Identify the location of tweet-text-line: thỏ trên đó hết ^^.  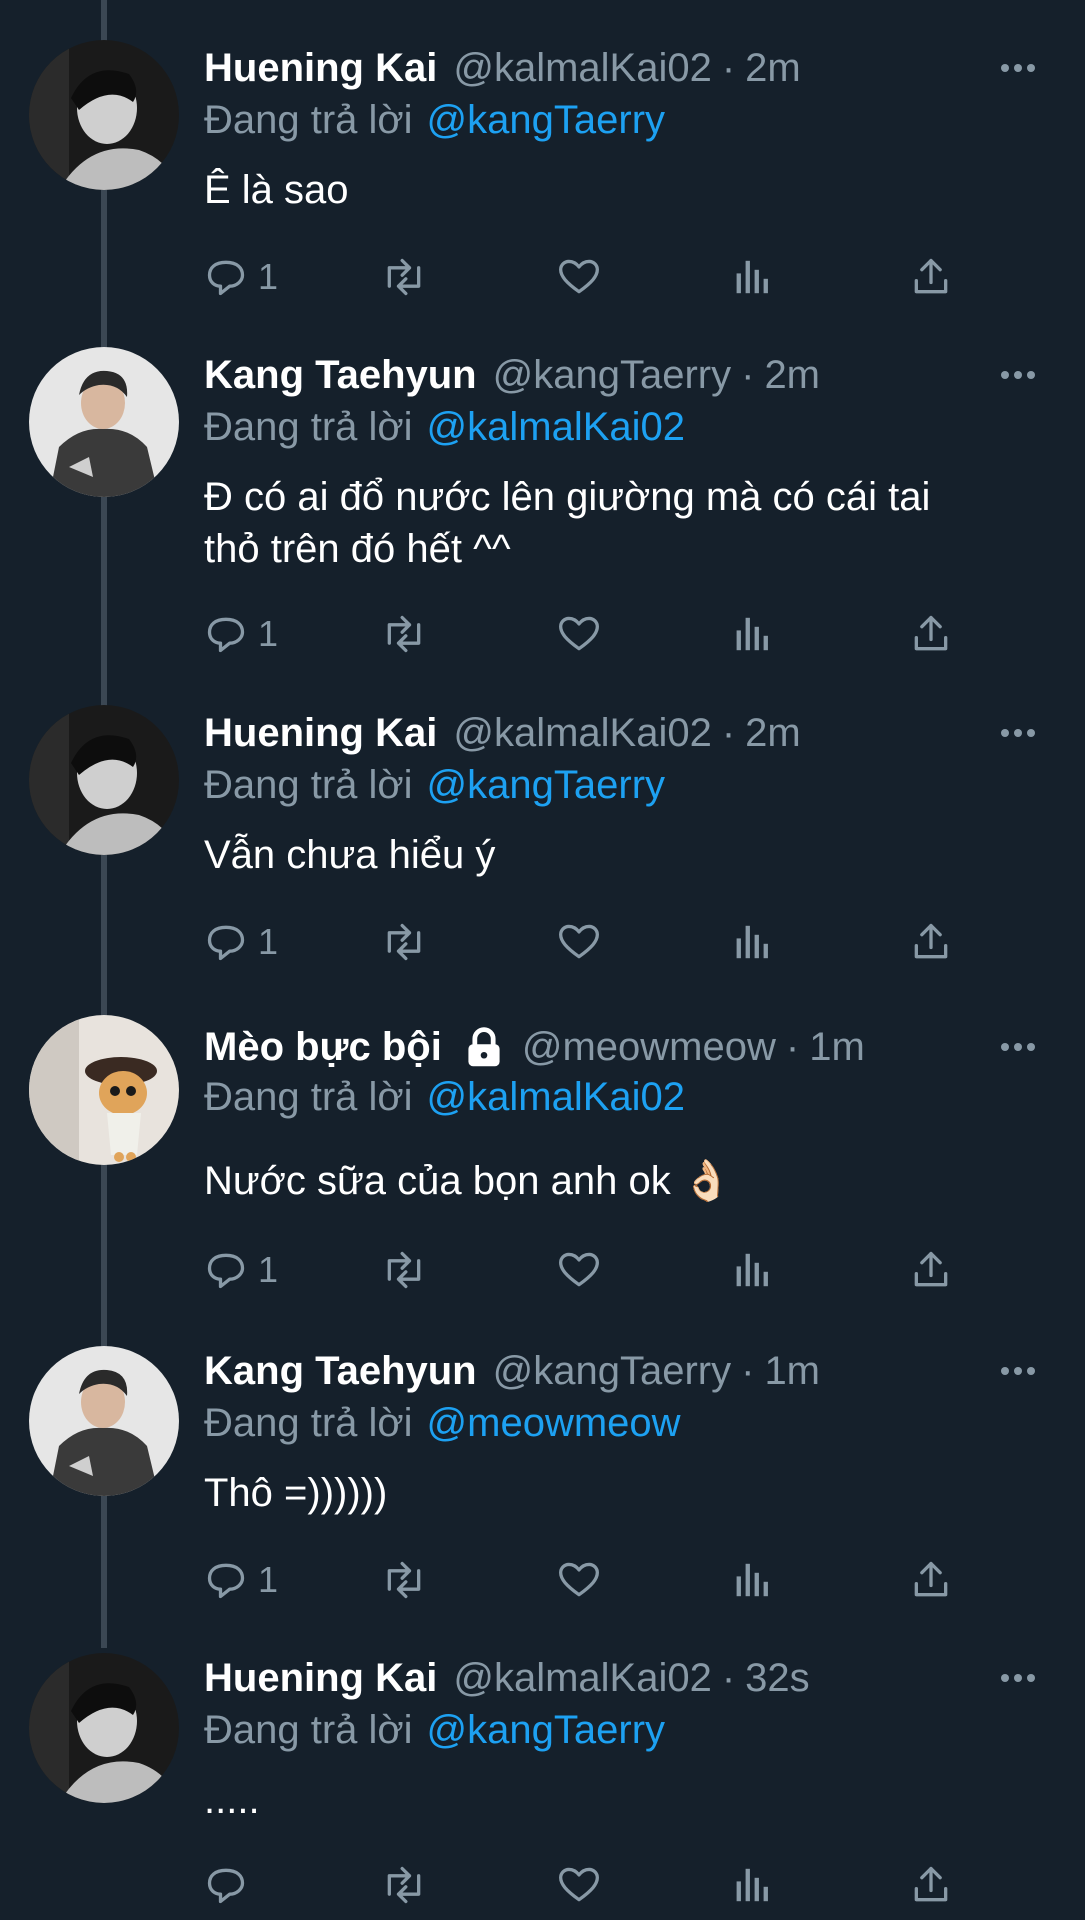
(357, 549).